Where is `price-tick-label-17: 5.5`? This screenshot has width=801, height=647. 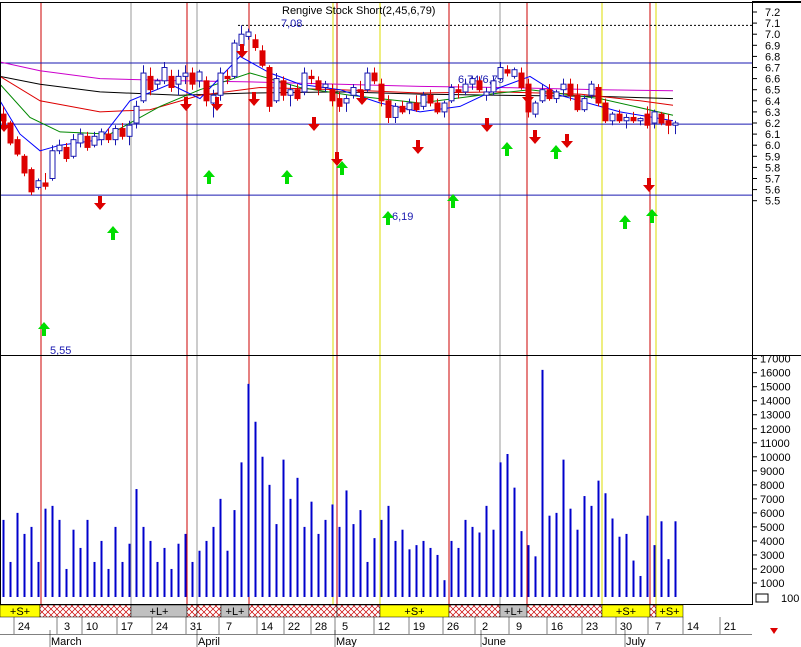
price-tick-label-17: 5.5 is located at coordinates (772, 202).